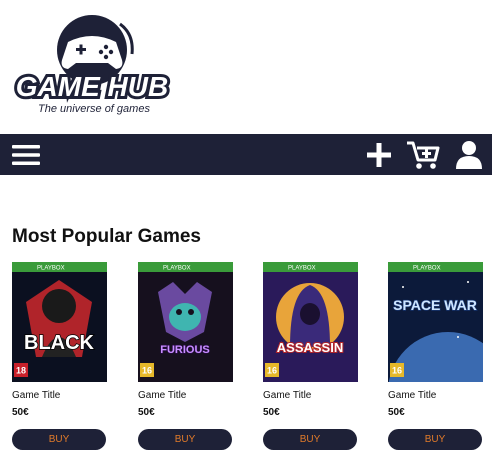 The height and width of the screenshot is (456, 492). Describe the element at coordinates (423, 154) in the screenshot. I see `cart-add-icon` at that location.